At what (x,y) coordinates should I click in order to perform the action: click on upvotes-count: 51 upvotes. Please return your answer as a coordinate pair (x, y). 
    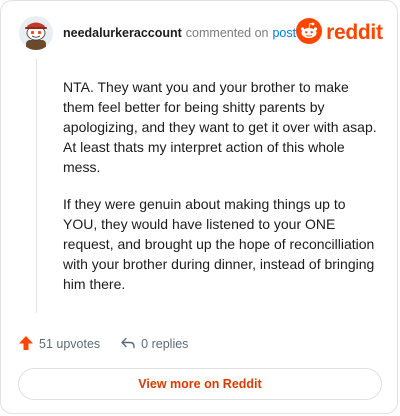
    Looking at the image, I should click on (70, 344).